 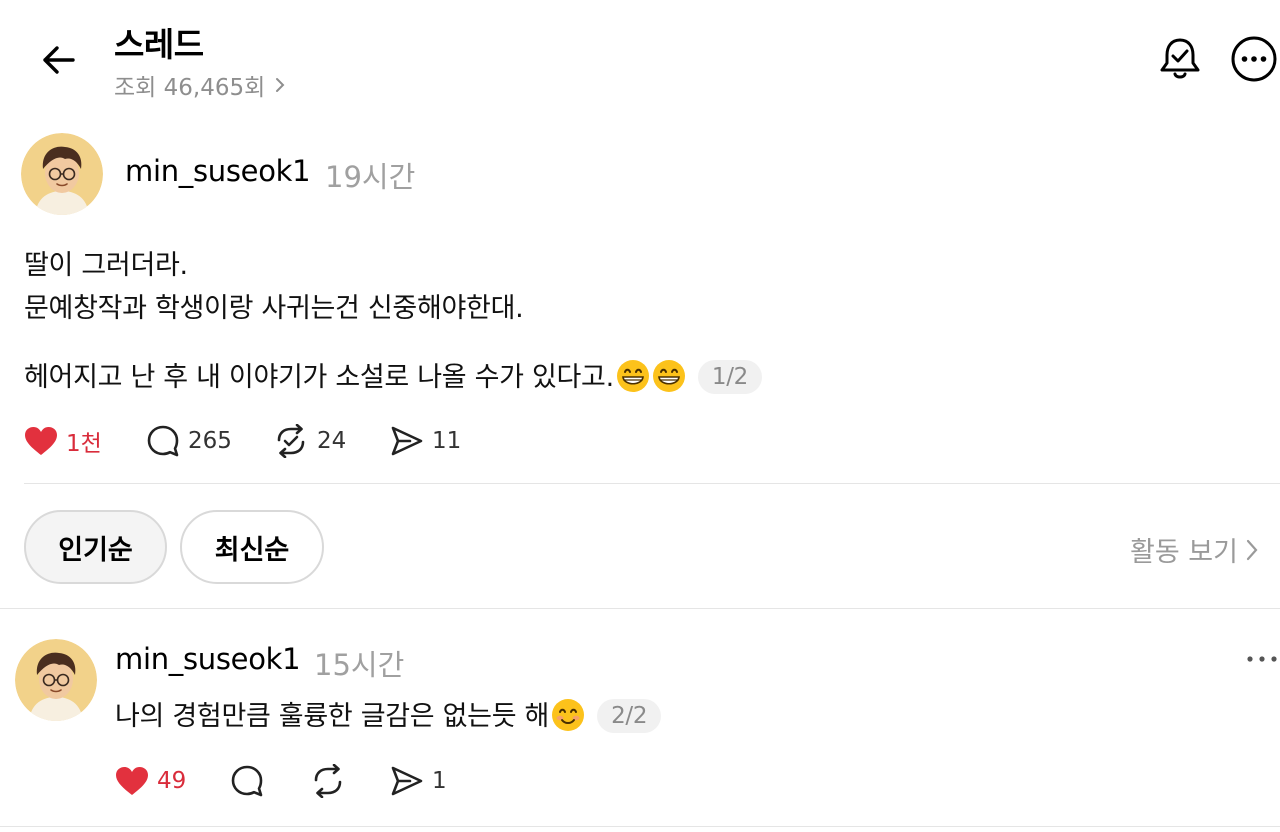 I want to click on comment-share-button: 1, so click(x=418, y=781).